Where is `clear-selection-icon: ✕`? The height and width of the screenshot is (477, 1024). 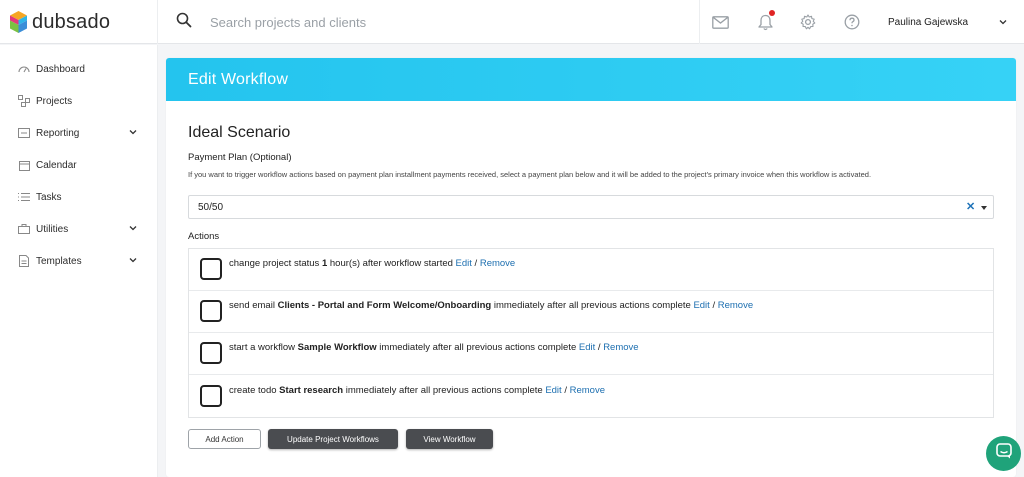
clear-selection-icon: ✕ is located at coordinates (970, 207).